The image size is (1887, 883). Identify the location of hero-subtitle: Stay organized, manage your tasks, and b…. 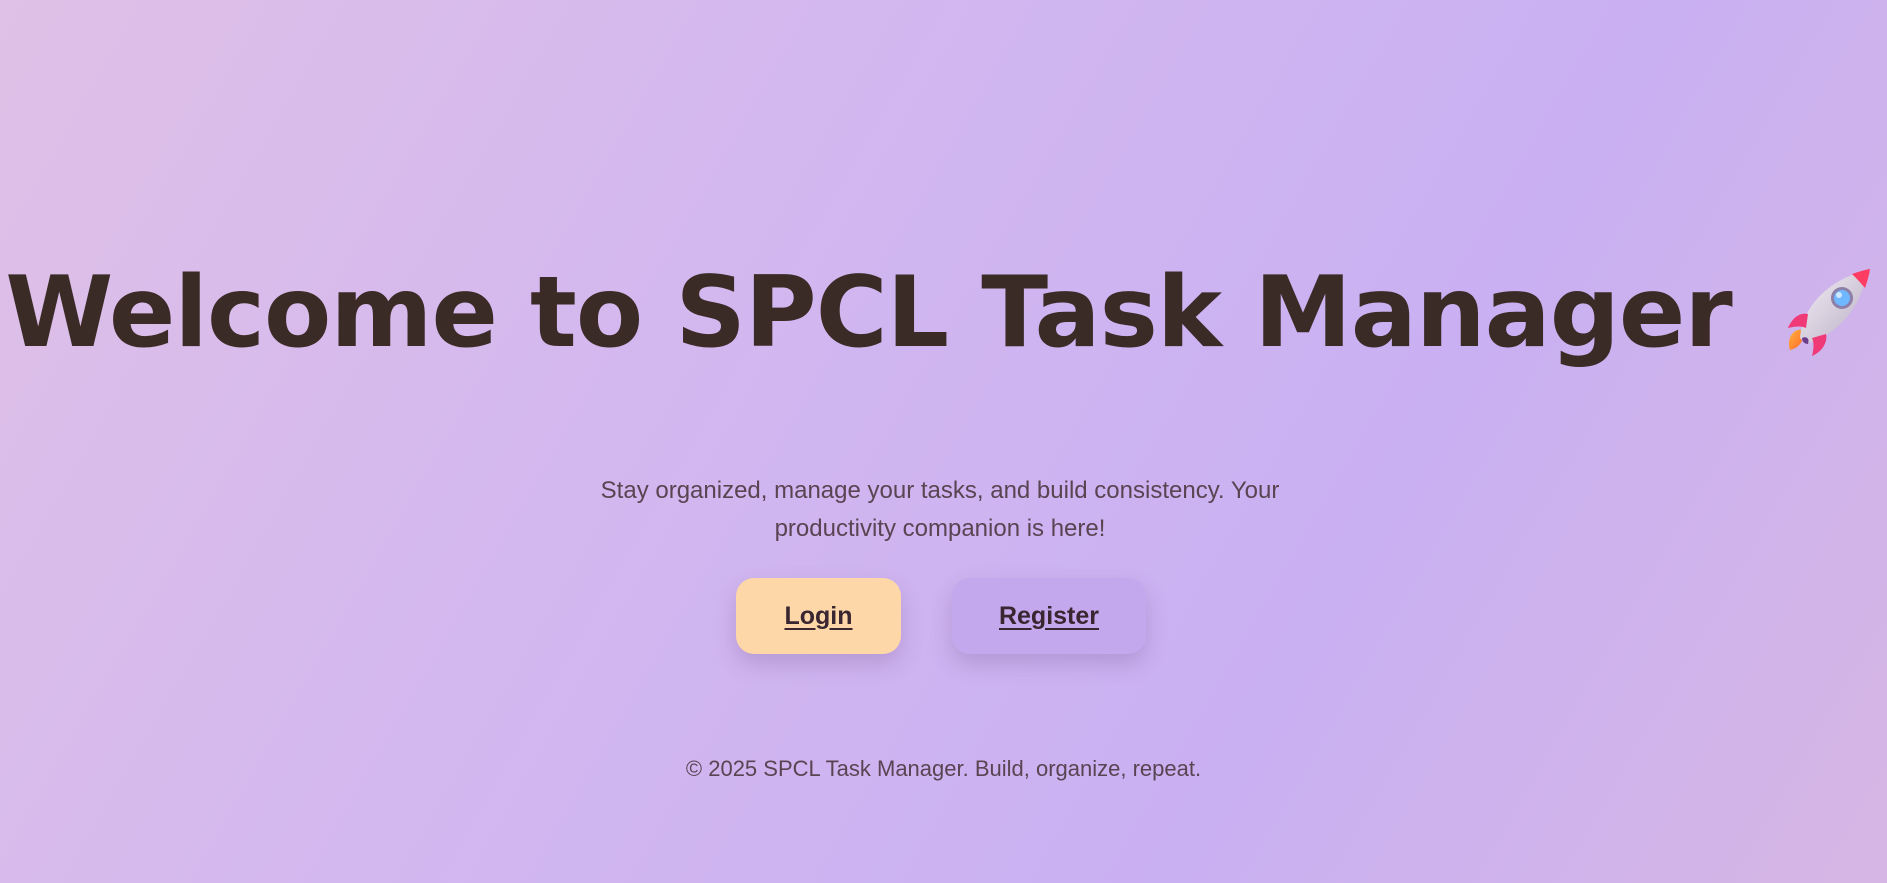
(940, 509).